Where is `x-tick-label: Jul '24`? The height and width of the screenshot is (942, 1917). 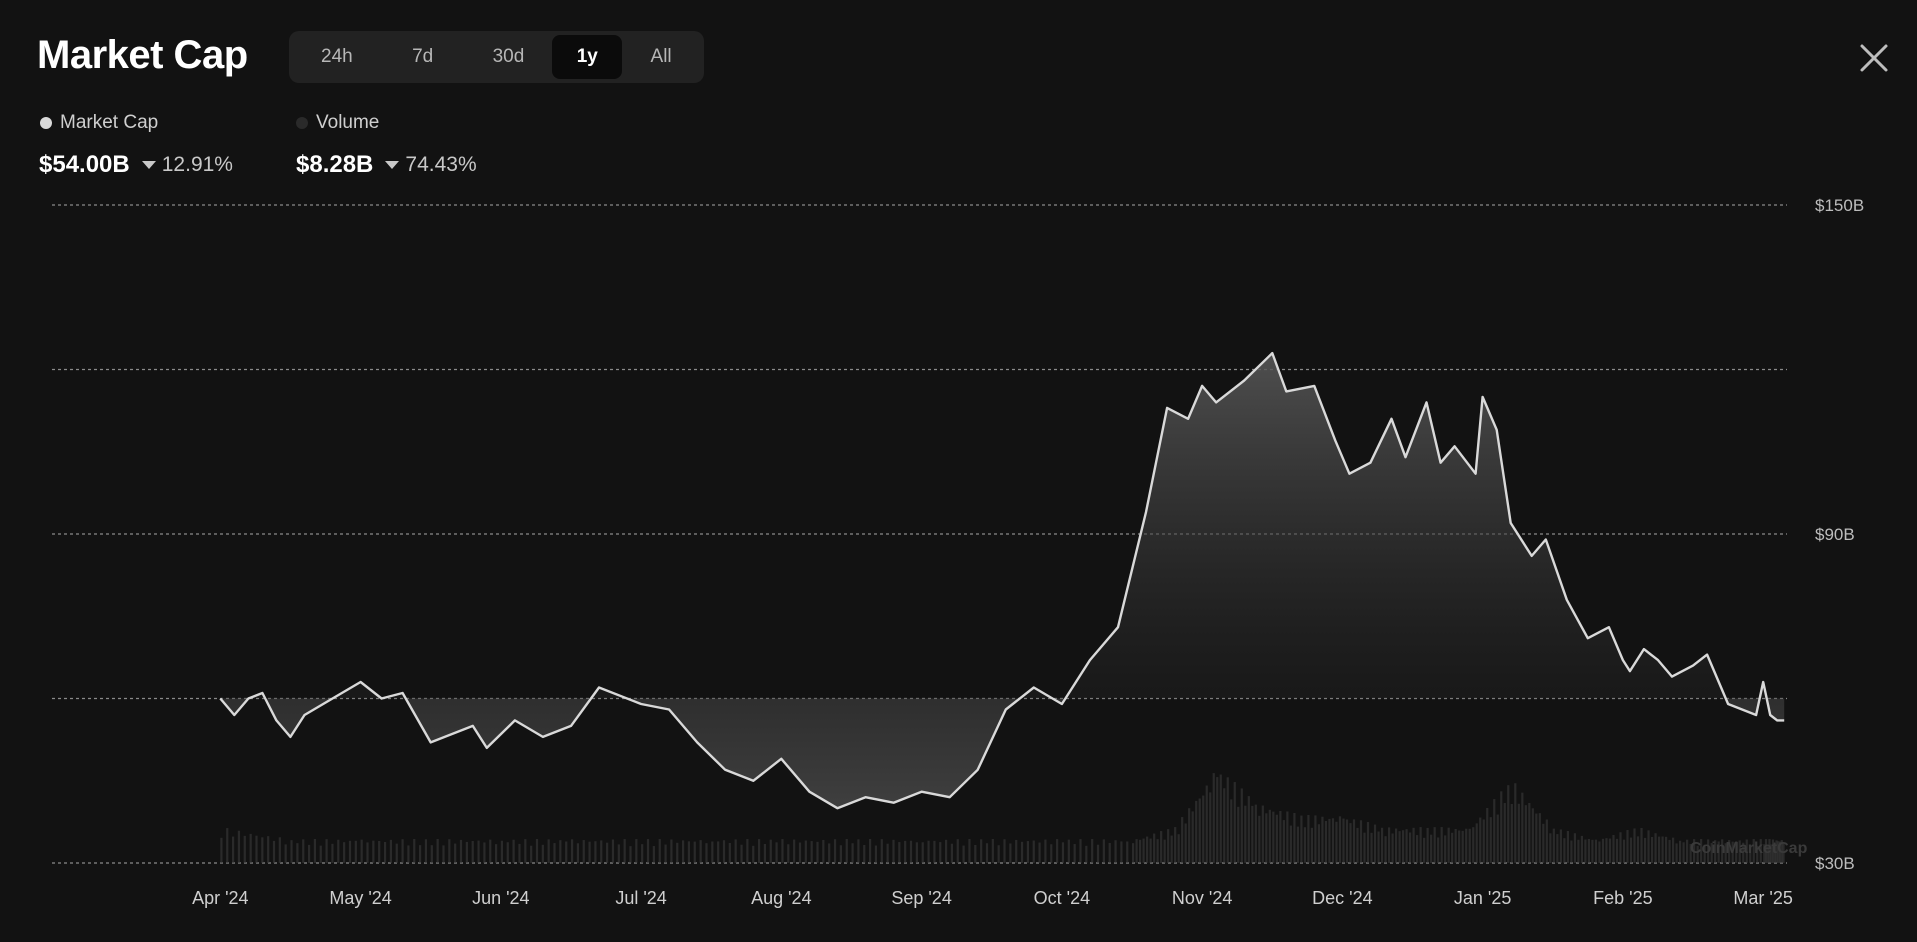
x-tick-label: Jul '24 is located at coordinates (640, 898).